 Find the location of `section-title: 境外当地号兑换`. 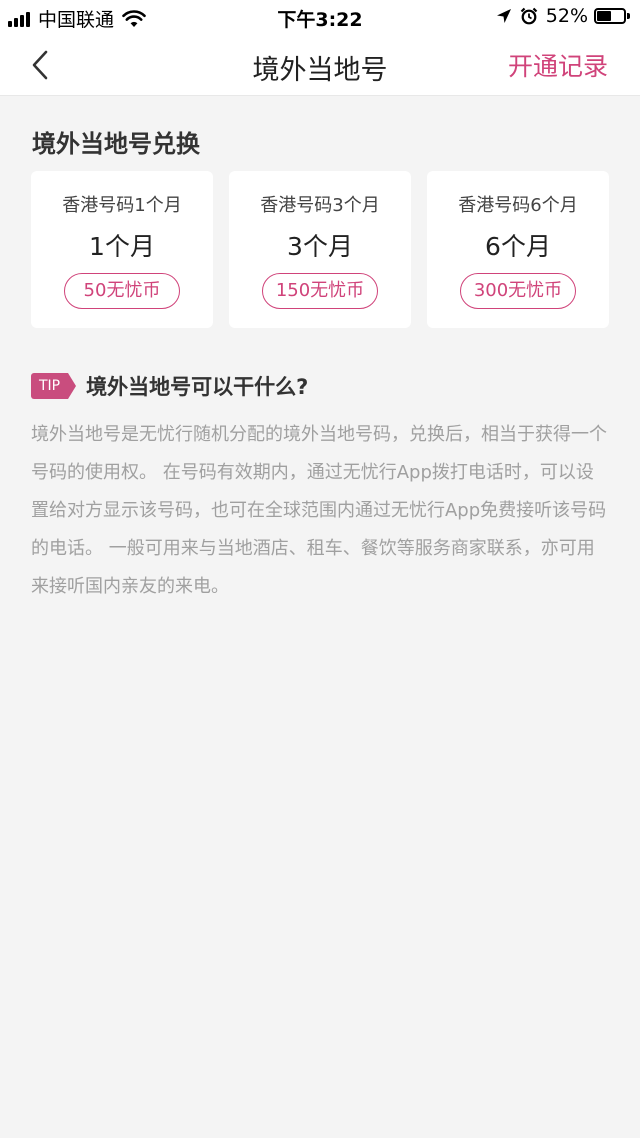

section-title: 境外当地号兑换 is located at coordinates (116, 144).